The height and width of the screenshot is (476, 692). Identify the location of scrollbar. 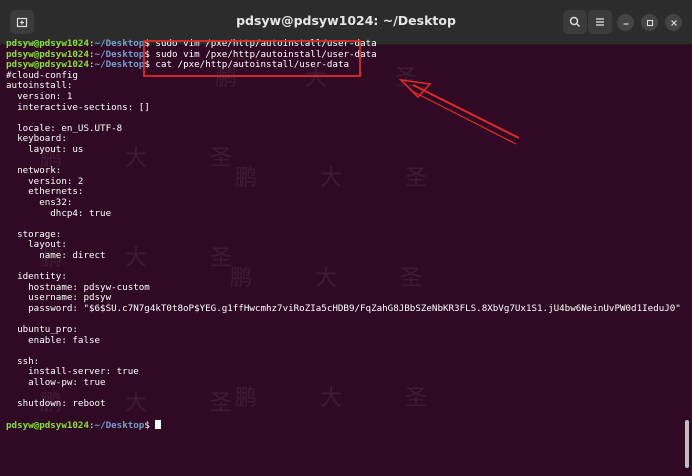
(687, 444).